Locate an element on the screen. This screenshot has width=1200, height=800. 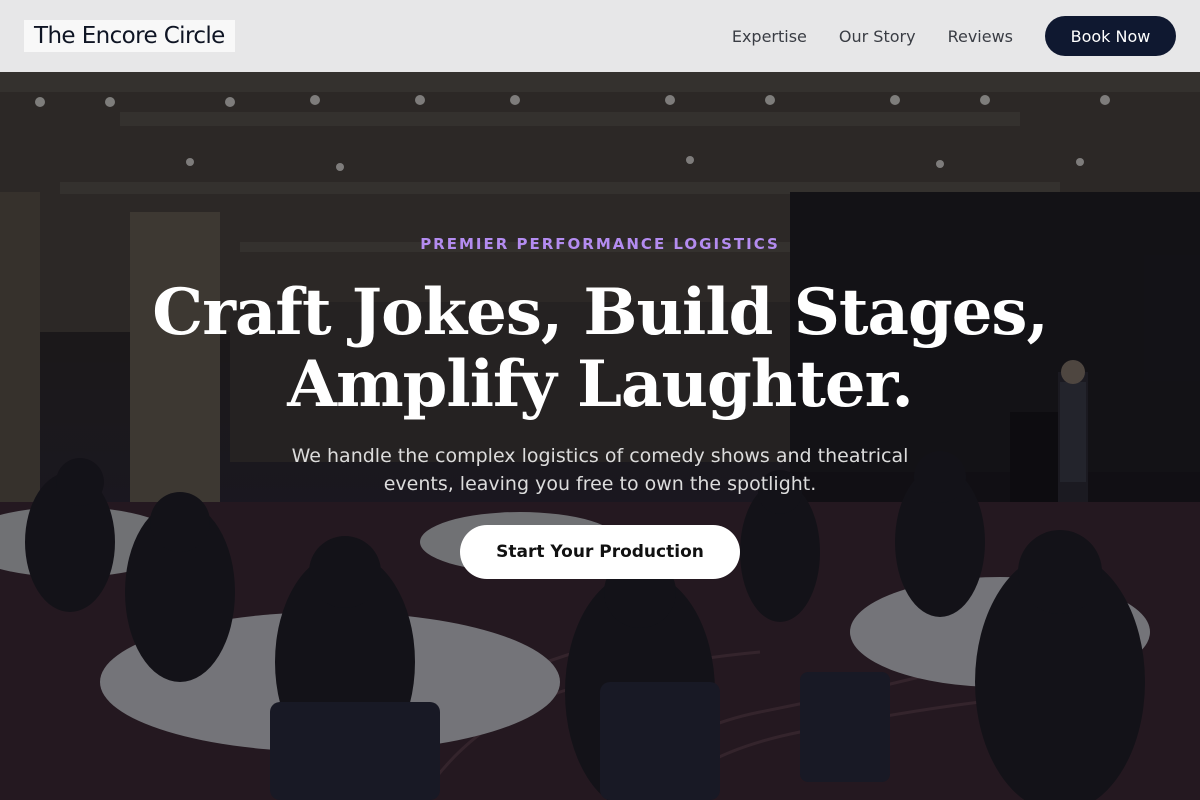
hero-headline-line1: Craft Jokes, Build Stages, is located at coordinates (600, 312).